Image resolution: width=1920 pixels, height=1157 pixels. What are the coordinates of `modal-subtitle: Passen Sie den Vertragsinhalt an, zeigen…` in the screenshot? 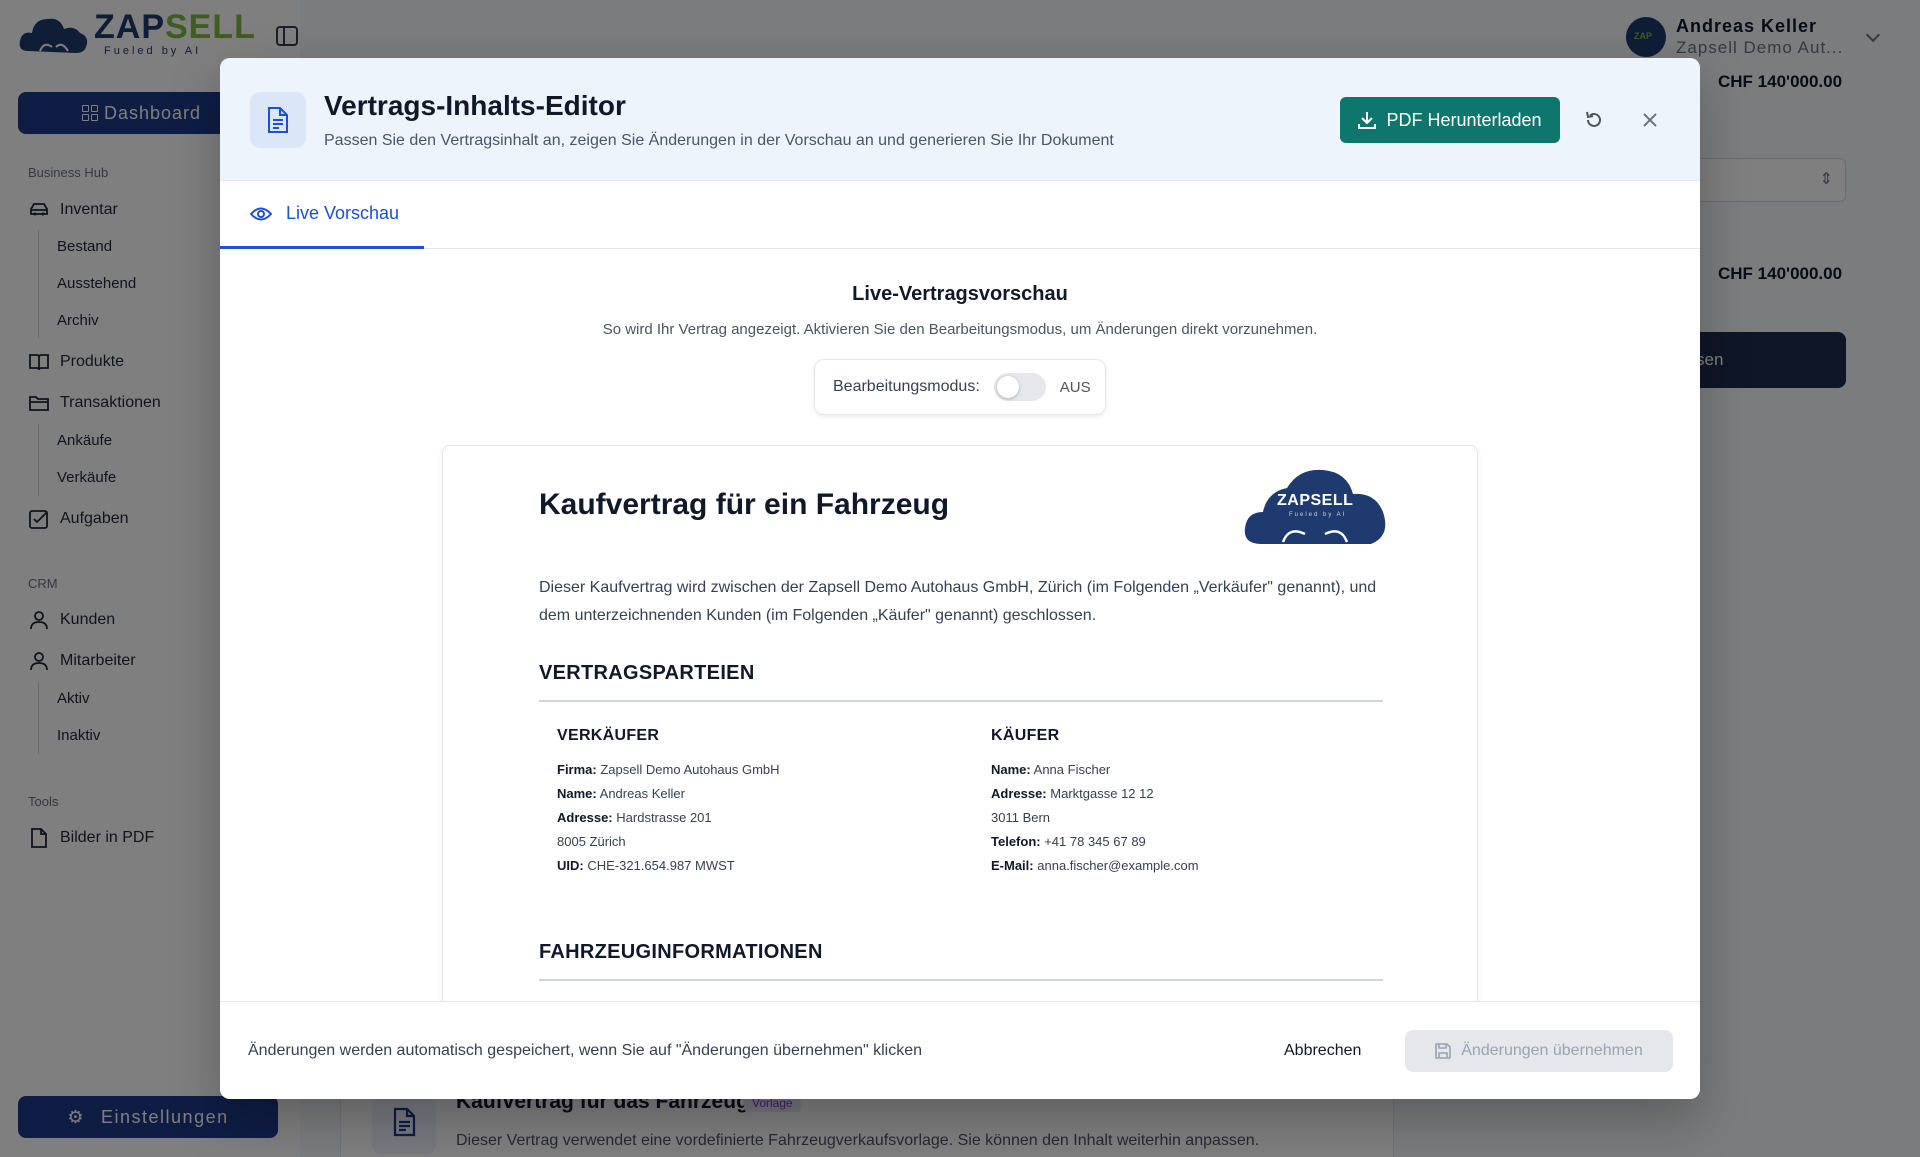 It's located at (719, 140).